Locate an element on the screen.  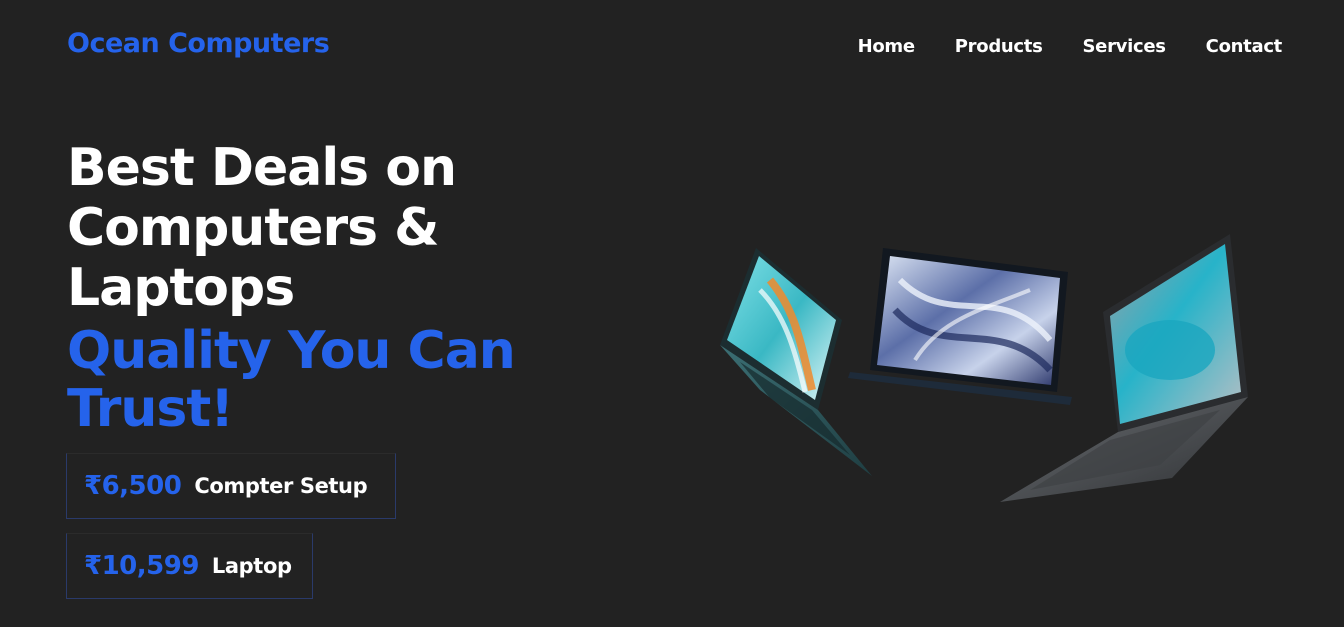
hero-title-line-3: Laptops is located at coordinates (181, 288).